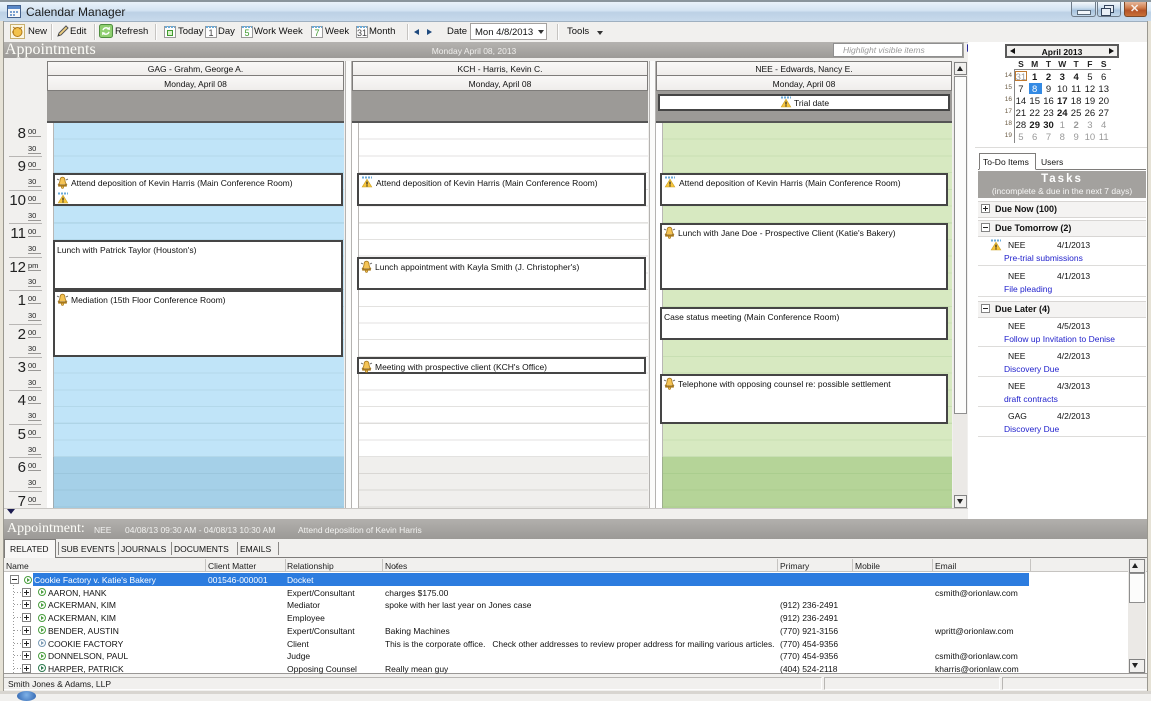  Describe the element at coordinates (362, 33) in the screenshot. I see `svg-text: 31` at that location.